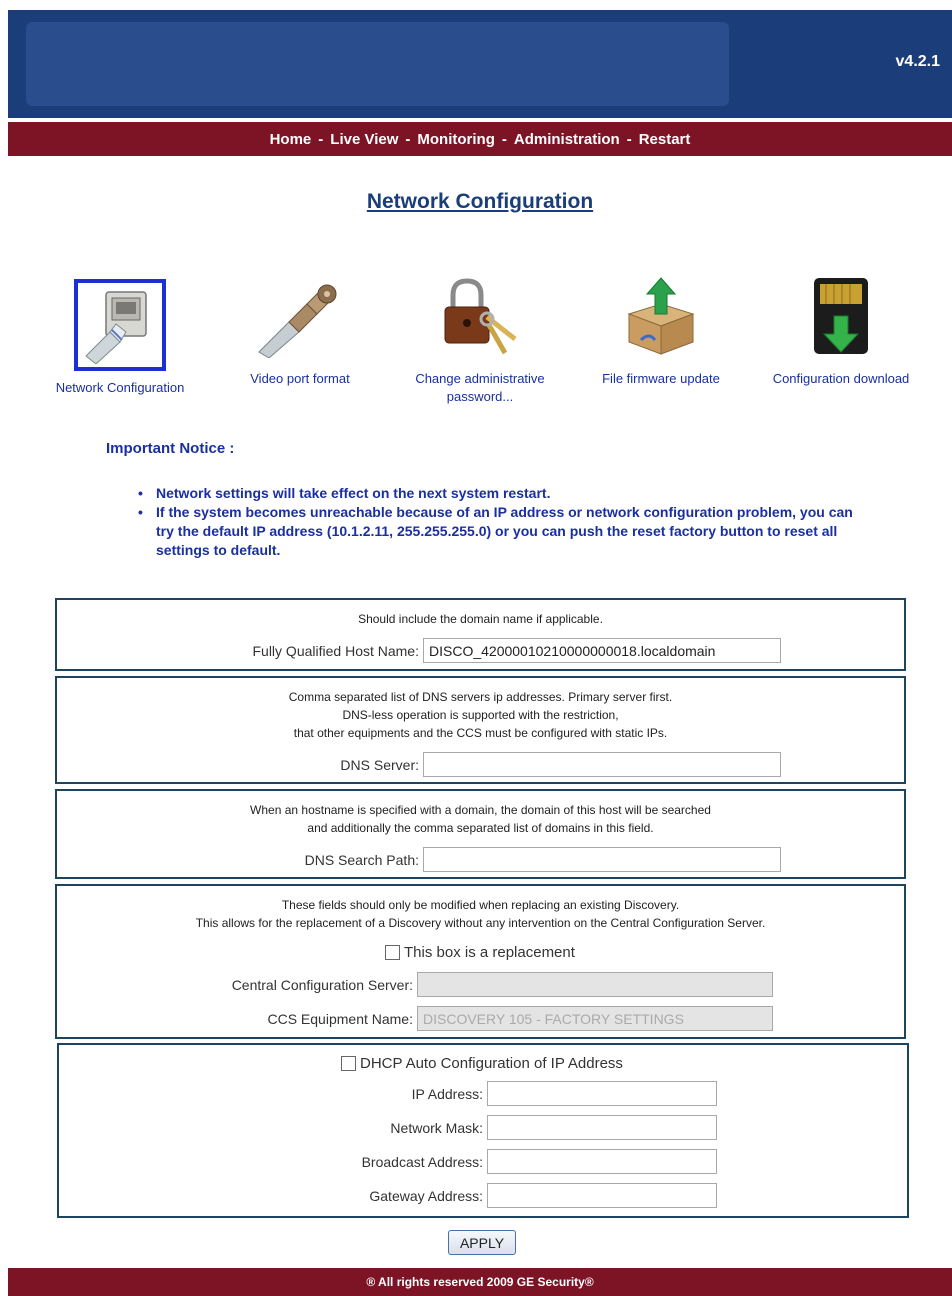 The height and width of the screenshot is (1296, 952). What do you see at coordinates (595, 1018) in the screenshot?
I see `ccs-equipment-input` at bounding box center [595, 1018].